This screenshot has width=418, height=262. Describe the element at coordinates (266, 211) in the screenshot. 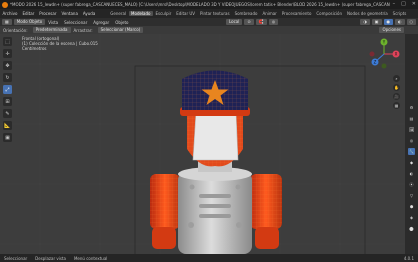

I see `right-arm` at that location.